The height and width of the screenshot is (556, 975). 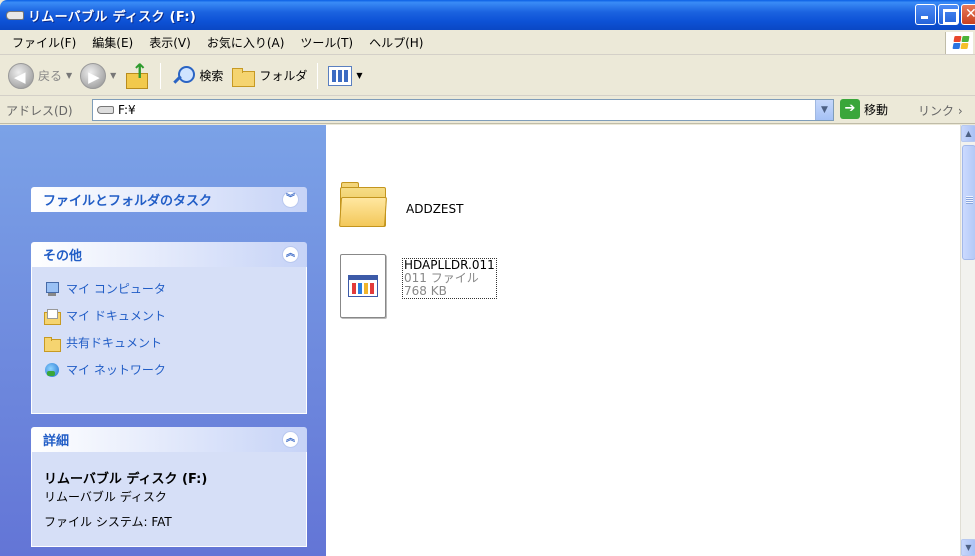 I want to click on maximize-button, so click(x=948, y=14).